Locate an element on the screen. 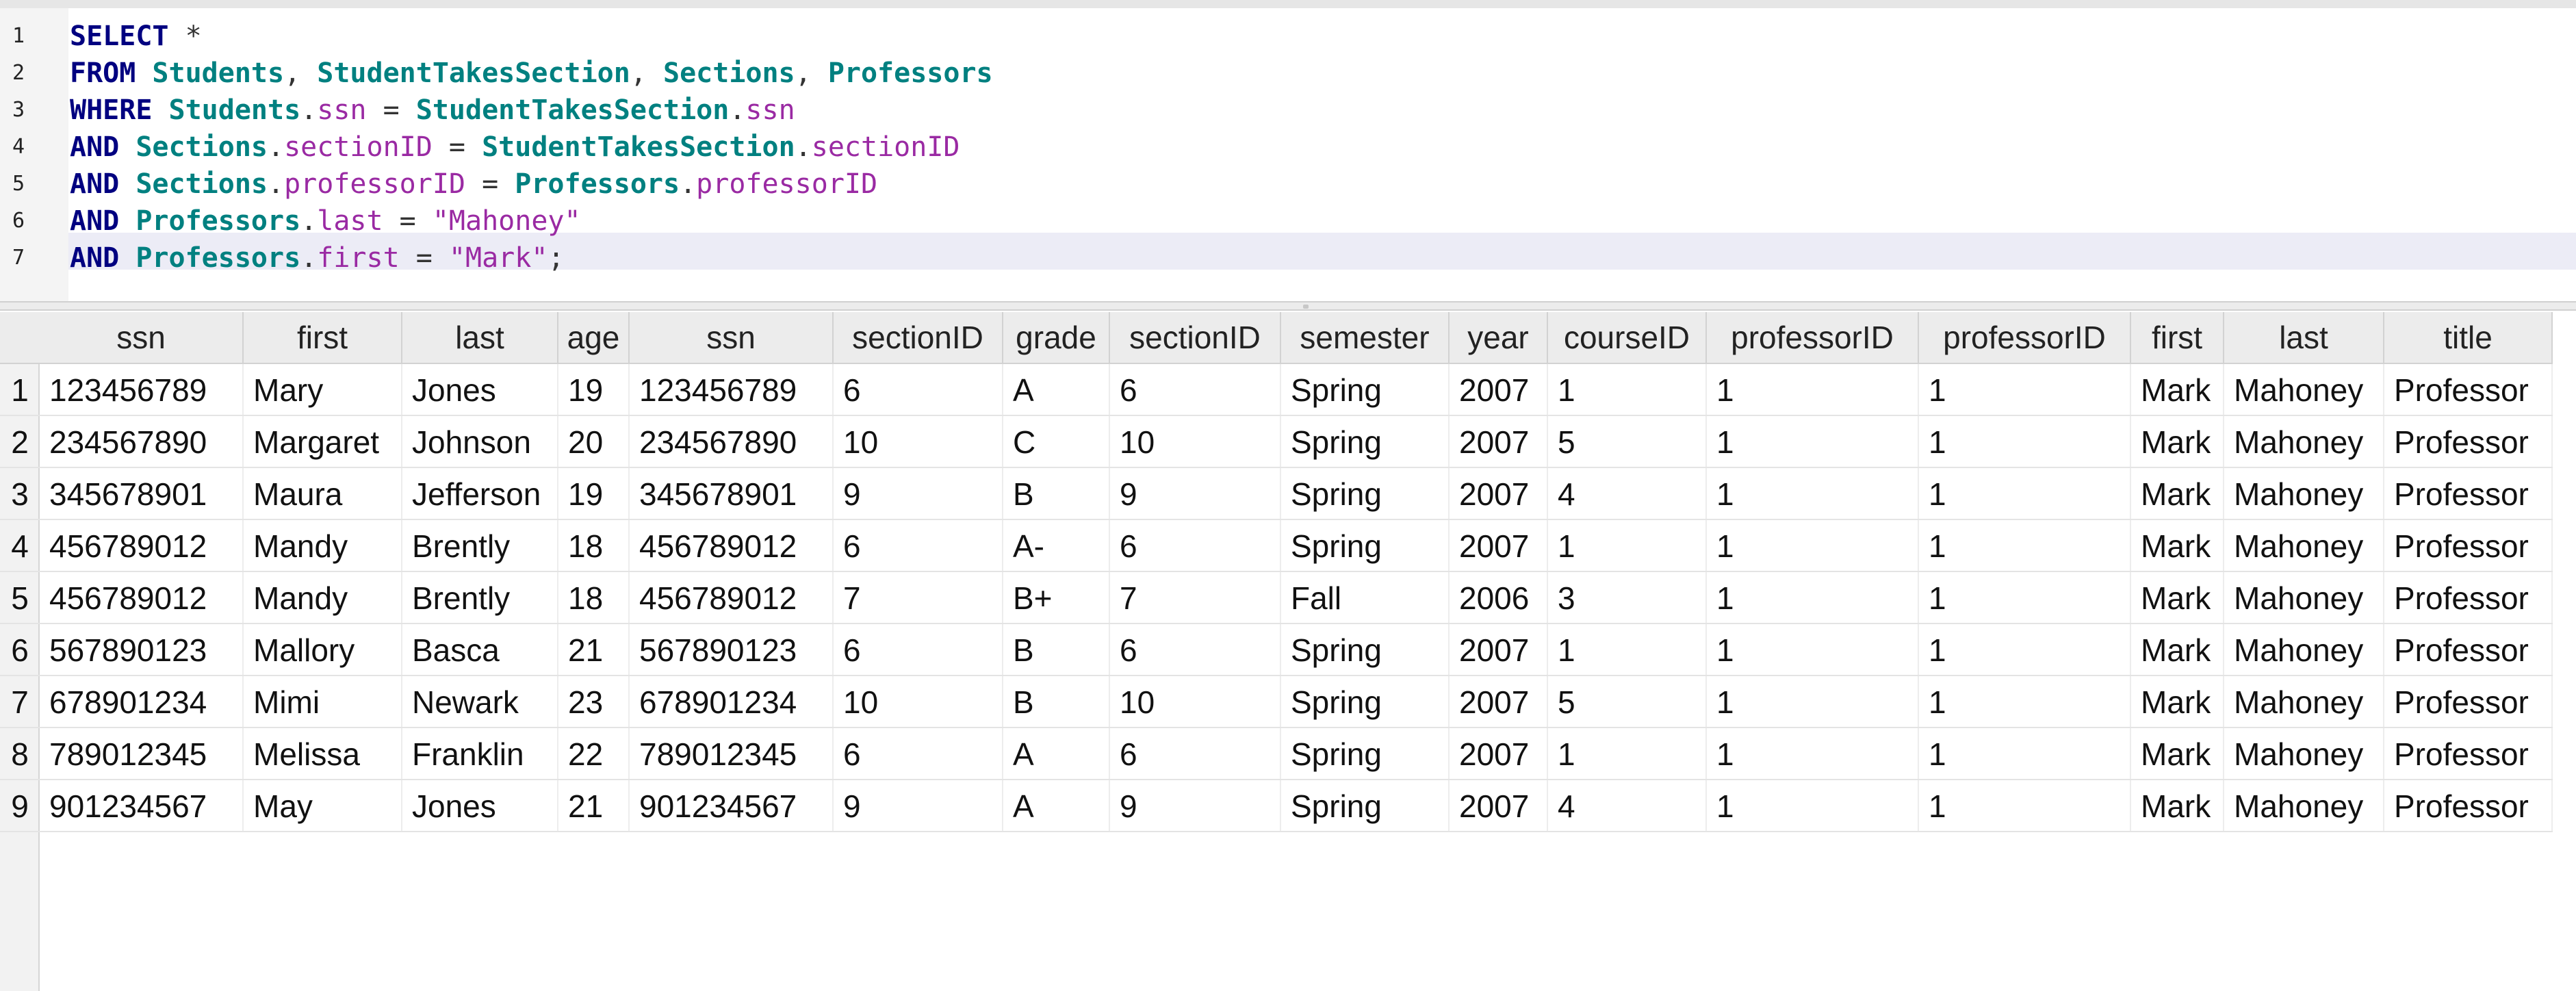 Image resolution: width=2576 pixels, height=991 pixels. cell-ssn: 901234567 is located at coordinates (142, 805).